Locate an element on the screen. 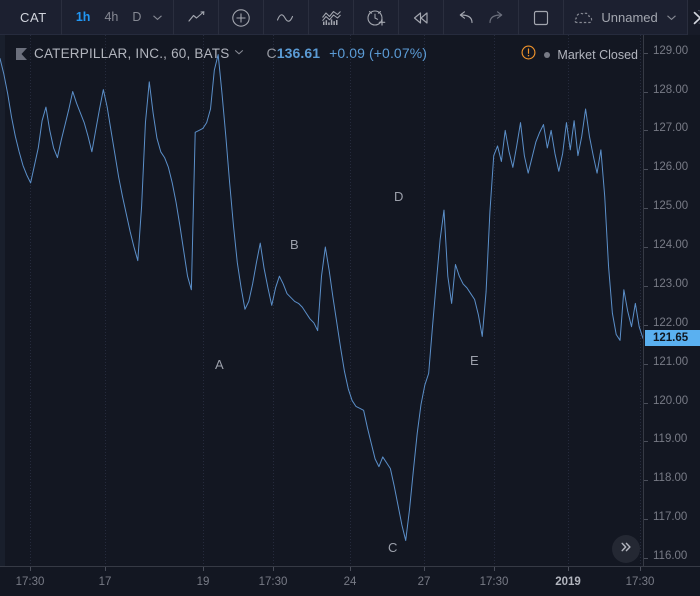 The image size is (700, 596). time-axis: 17:30 17 19 17:30 24 27 17:30 2019 17:30 is located at coordinates (350, 581).